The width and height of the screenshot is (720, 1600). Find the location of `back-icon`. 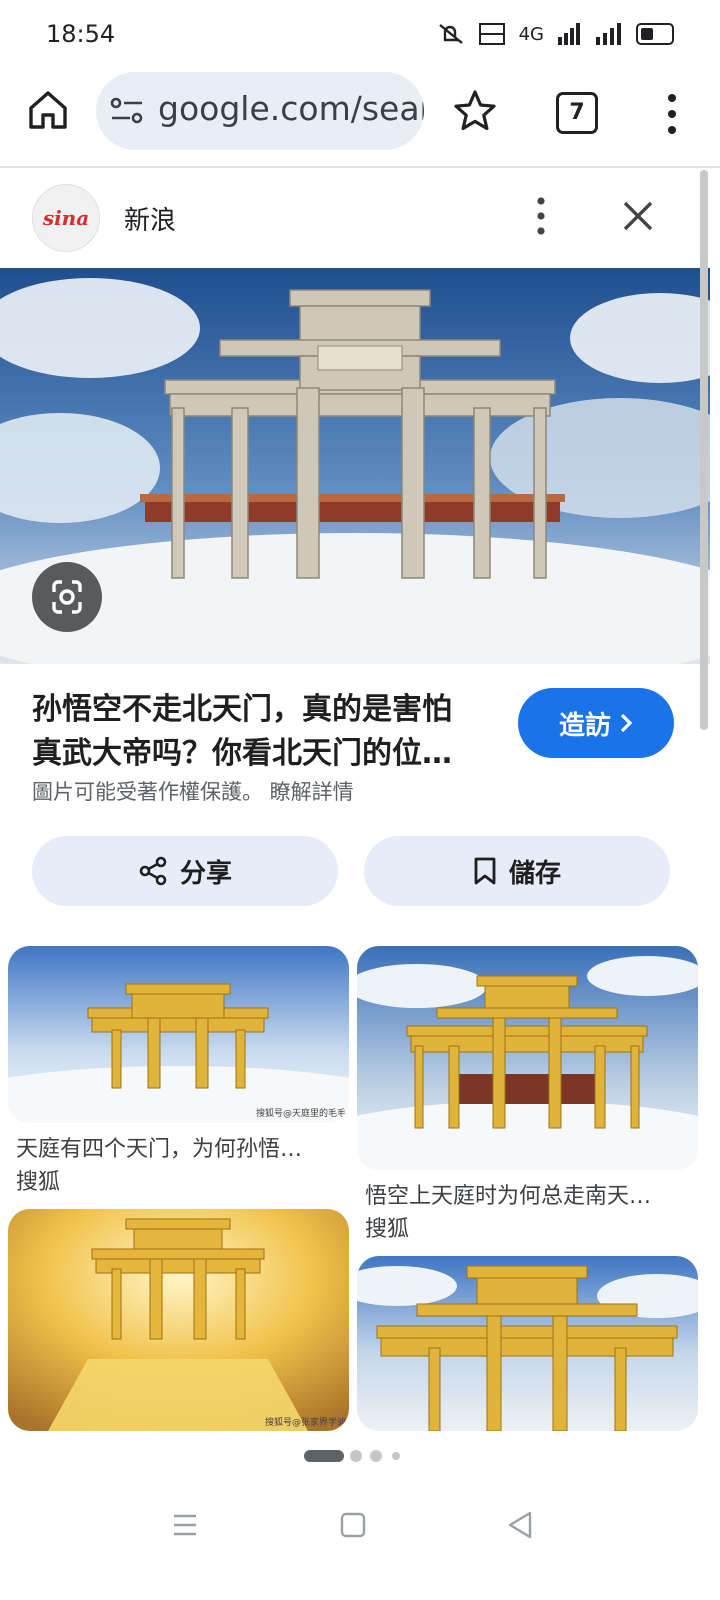

back-icon is located at coordinates (520, 1525).